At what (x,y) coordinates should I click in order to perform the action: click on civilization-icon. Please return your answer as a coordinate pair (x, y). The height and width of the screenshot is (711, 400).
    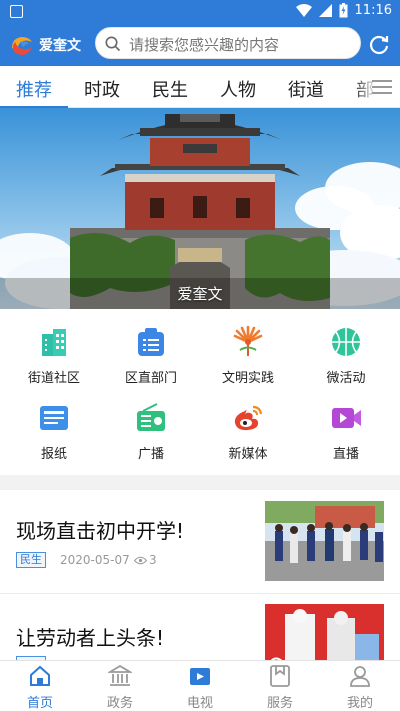
    Looking at the image, I should click on (248, 341).